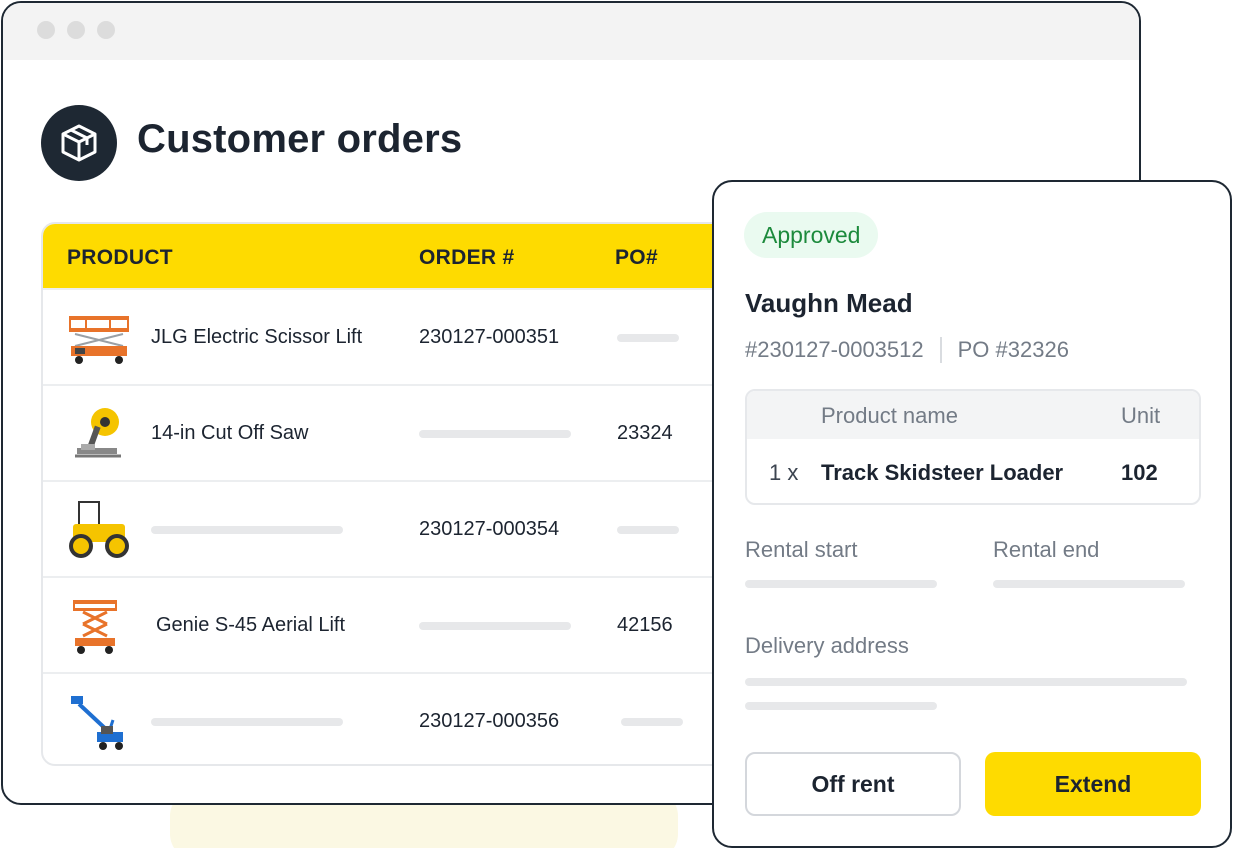  I want to click on product-name: JLG Electric Scissor Lift, so click(257, 337).